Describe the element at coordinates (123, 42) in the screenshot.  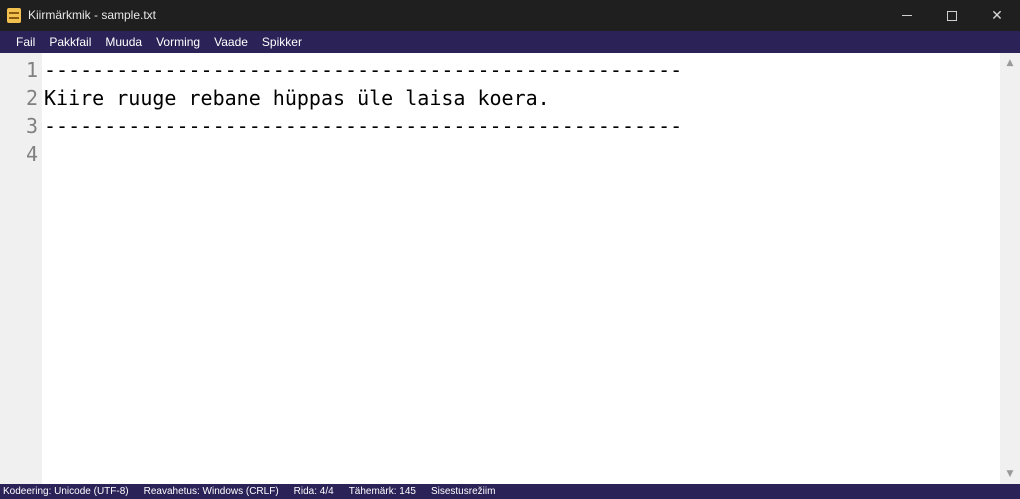
I see `menu-edit: Muuda` at that location.